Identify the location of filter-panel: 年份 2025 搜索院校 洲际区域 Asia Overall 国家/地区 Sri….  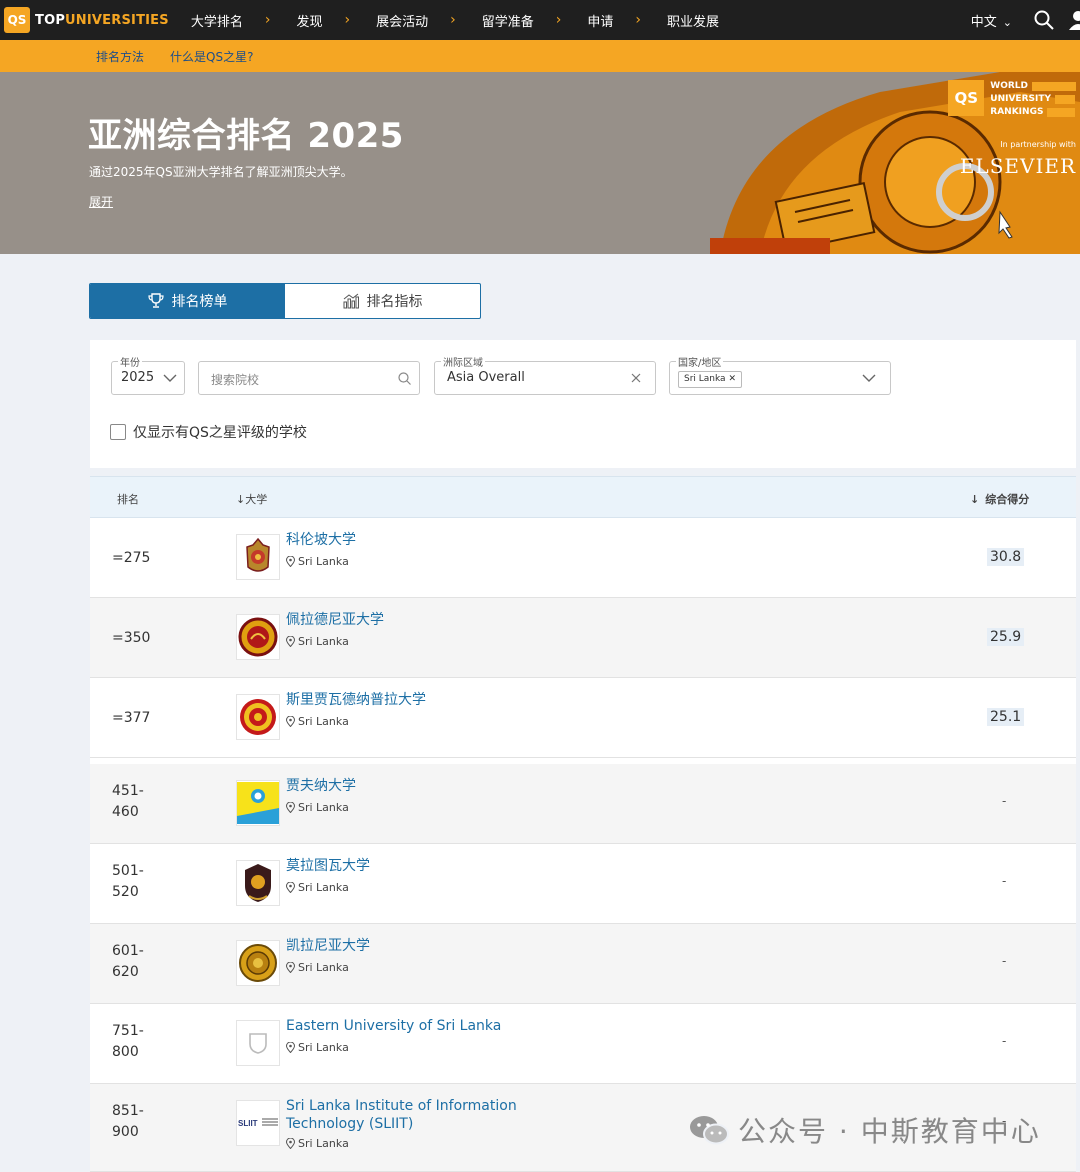
(583, 404).